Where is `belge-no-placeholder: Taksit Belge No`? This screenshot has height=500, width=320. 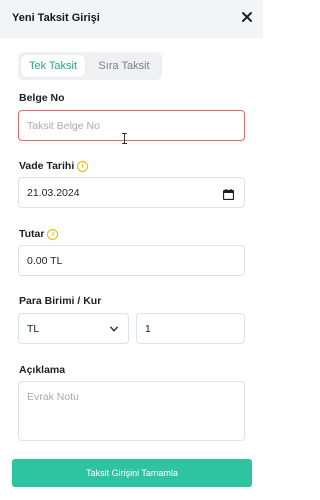 belge-no-placeholder: Taksit Belge No is located at coordinates (63, 125).